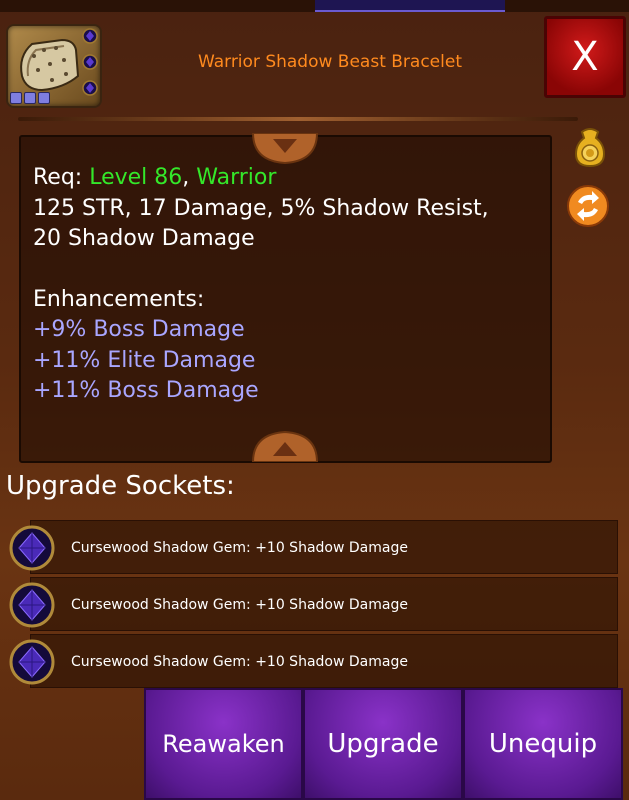 Image resolution: width=629 pixels, height=800 pixels. What do you see at coordinates (285, 149) in the screenshot?
I see `scroll-down-arrow` at bounding box center [285, 149].